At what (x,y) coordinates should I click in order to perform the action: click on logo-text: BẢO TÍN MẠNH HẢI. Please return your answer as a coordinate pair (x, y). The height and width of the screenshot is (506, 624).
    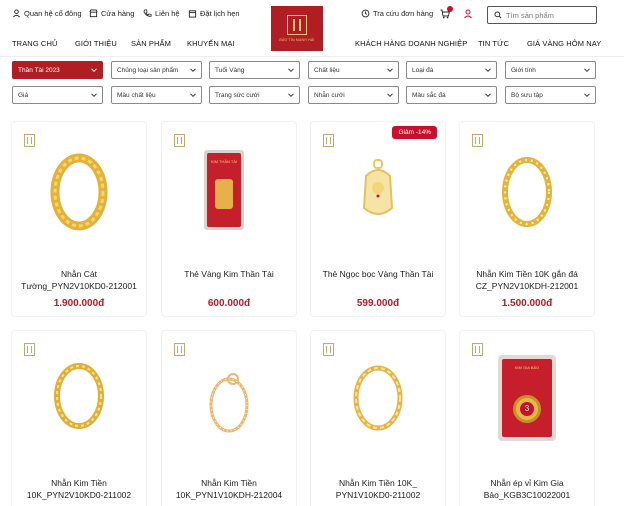
    Looking at the image, I should click on (297, 40).